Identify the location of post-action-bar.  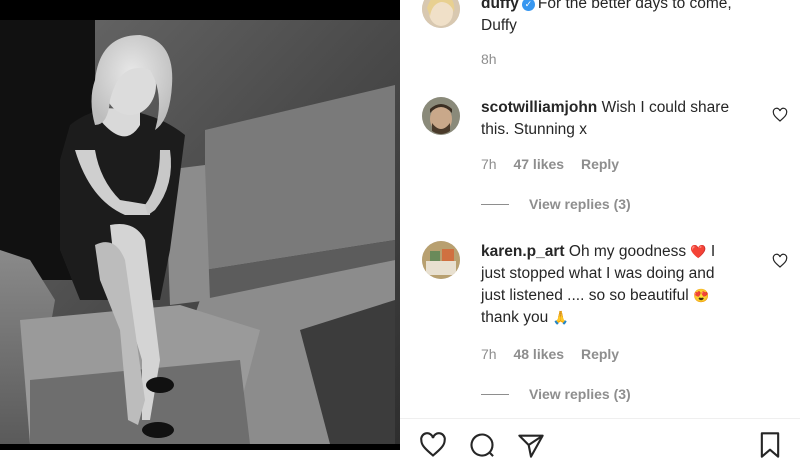
(600, 438).